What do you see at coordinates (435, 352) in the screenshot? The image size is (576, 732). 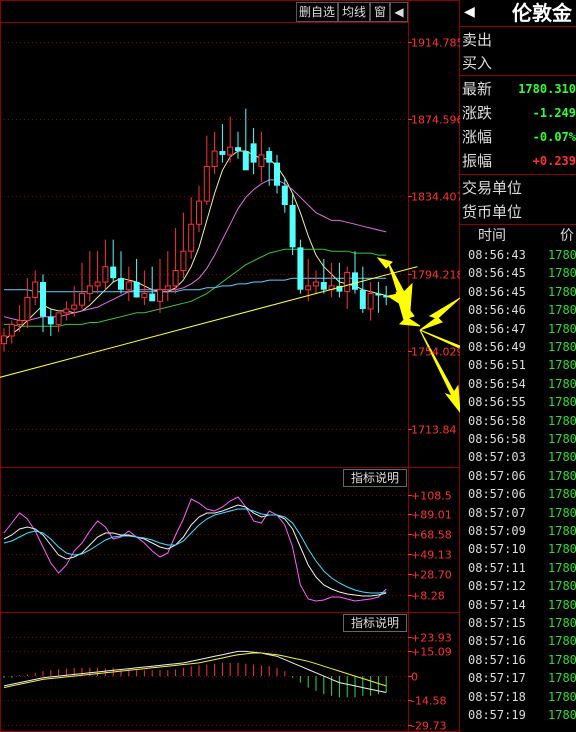 I see `price-axis-label: 1754.029` at bounding box center [435, 352].